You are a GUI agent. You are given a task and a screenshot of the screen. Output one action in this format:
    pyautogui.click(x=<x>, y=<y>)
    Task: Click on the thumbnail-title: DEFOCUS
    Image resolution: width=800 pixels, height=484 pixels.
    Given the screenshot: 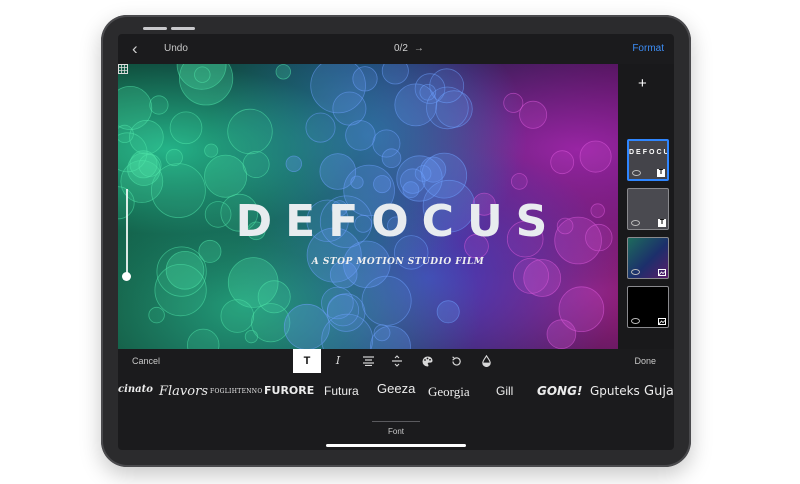 What is the action you would take?
    pyautogui.click(x=648, y=152)
    